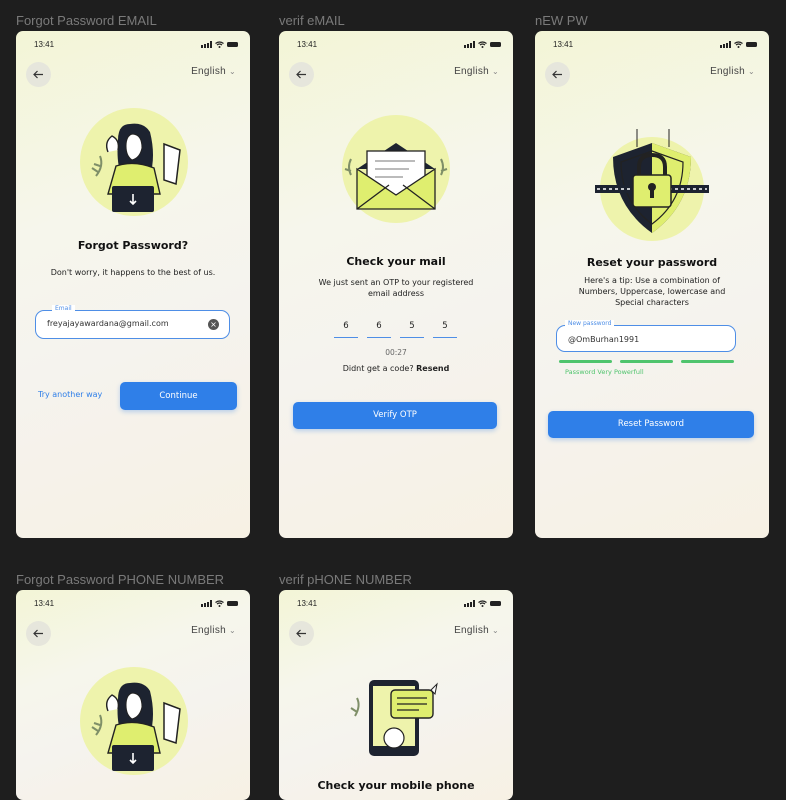 Image resolution: width=786 pixels, height=800 pixels. Describe the element at coordinates (133, 245) in the screenshot. I see `page-title: Forgot Password?` at that location.